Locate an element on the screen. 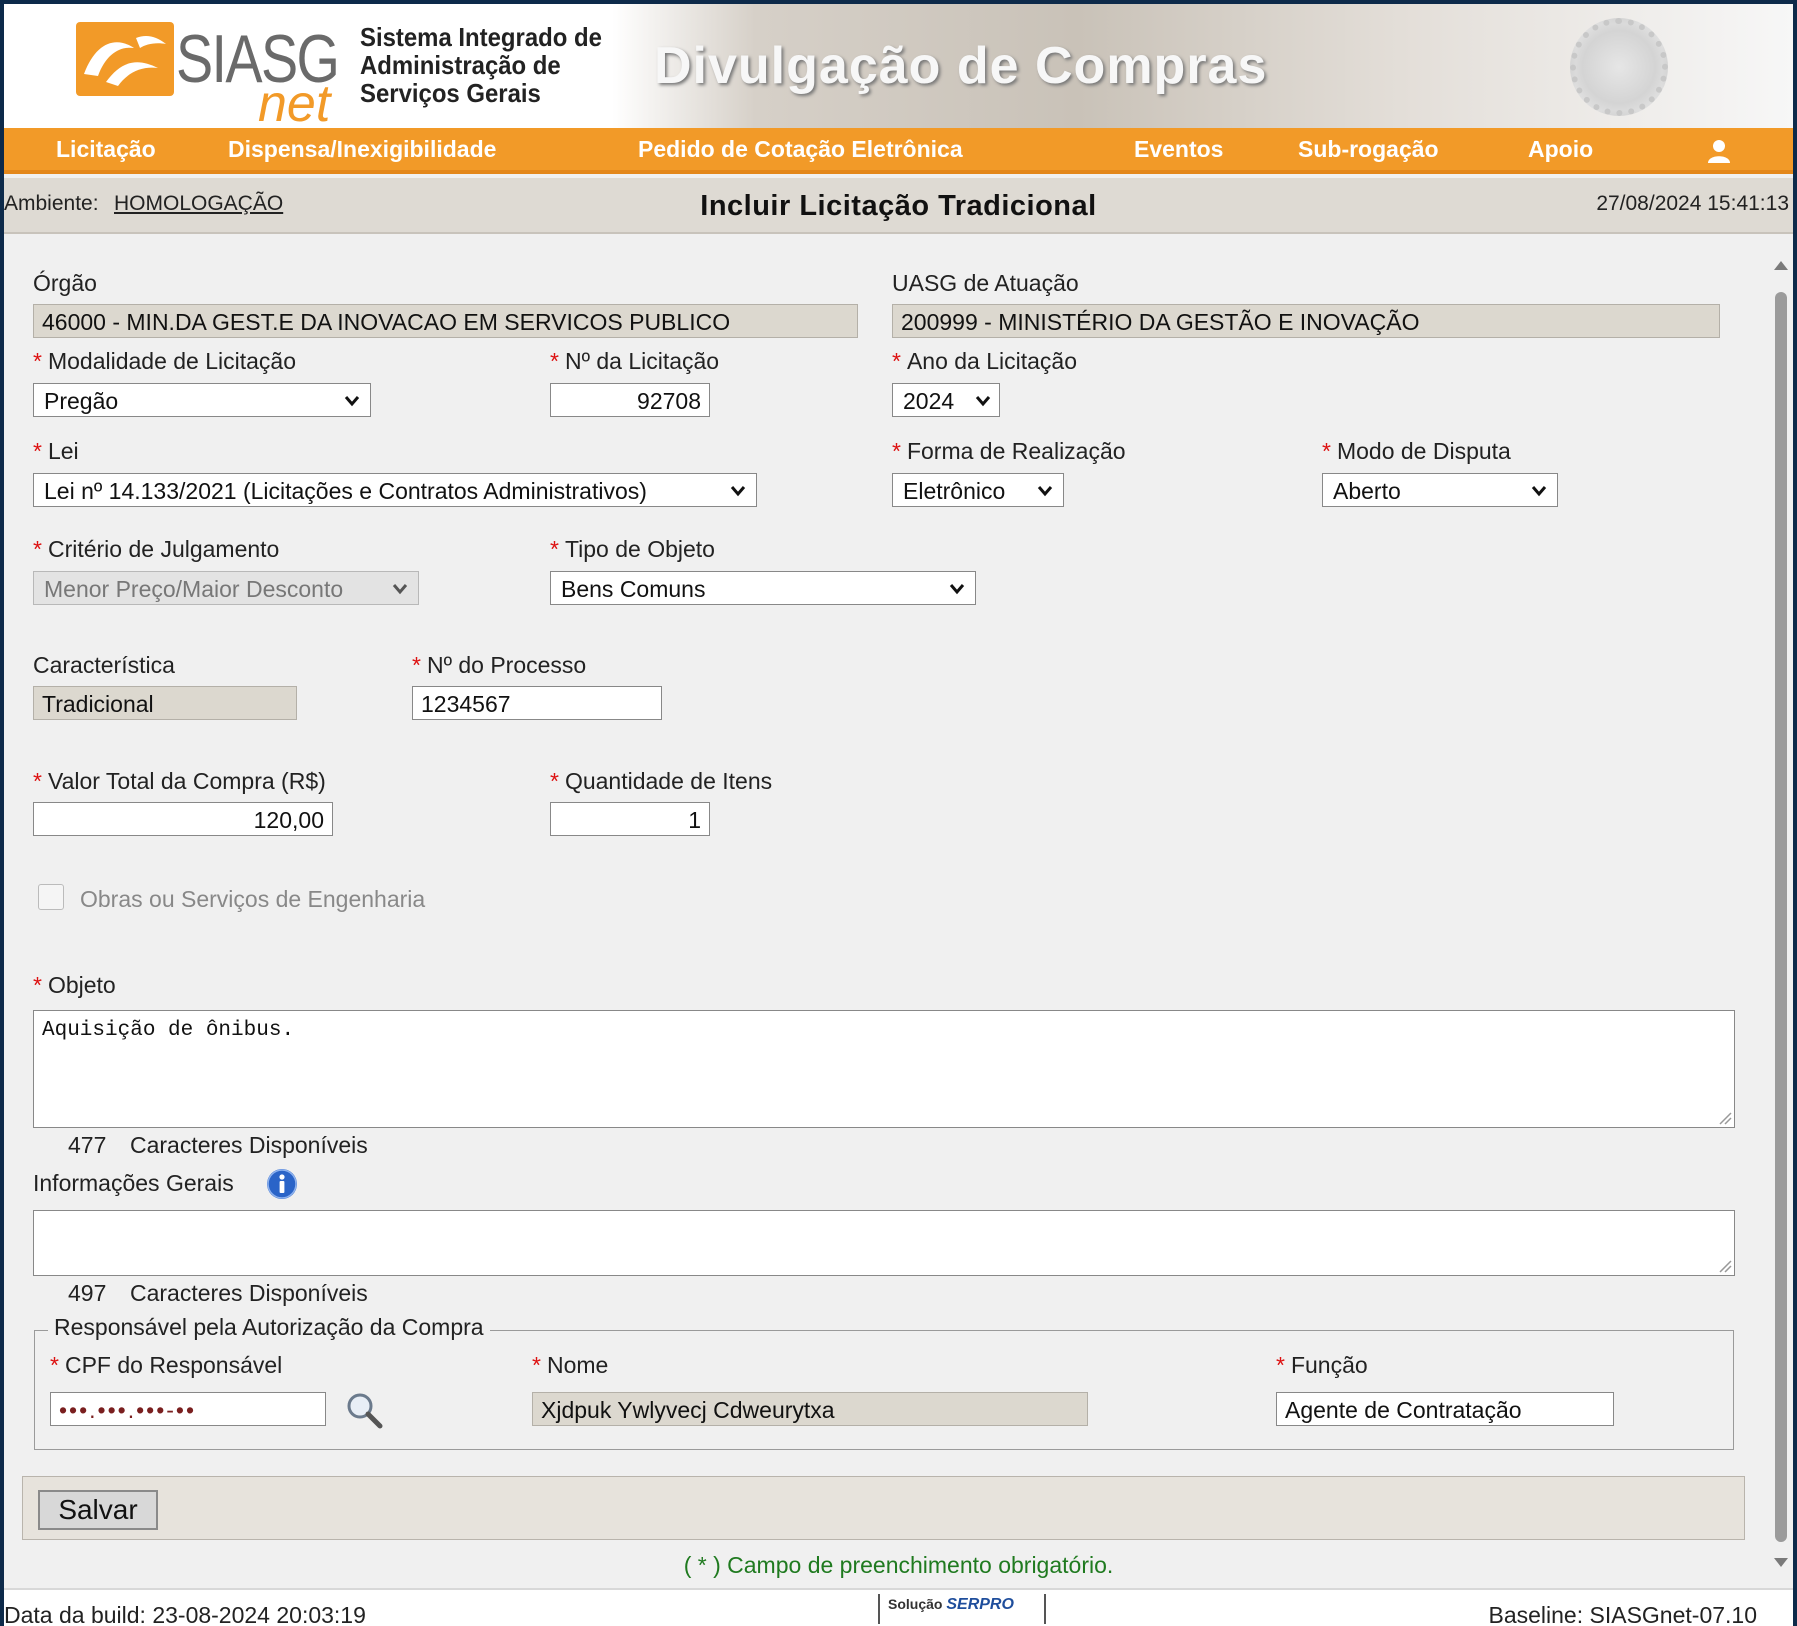  baseline-version: Baseline: SIASGnet-07.10 is located at coordinates (1623, 1614).